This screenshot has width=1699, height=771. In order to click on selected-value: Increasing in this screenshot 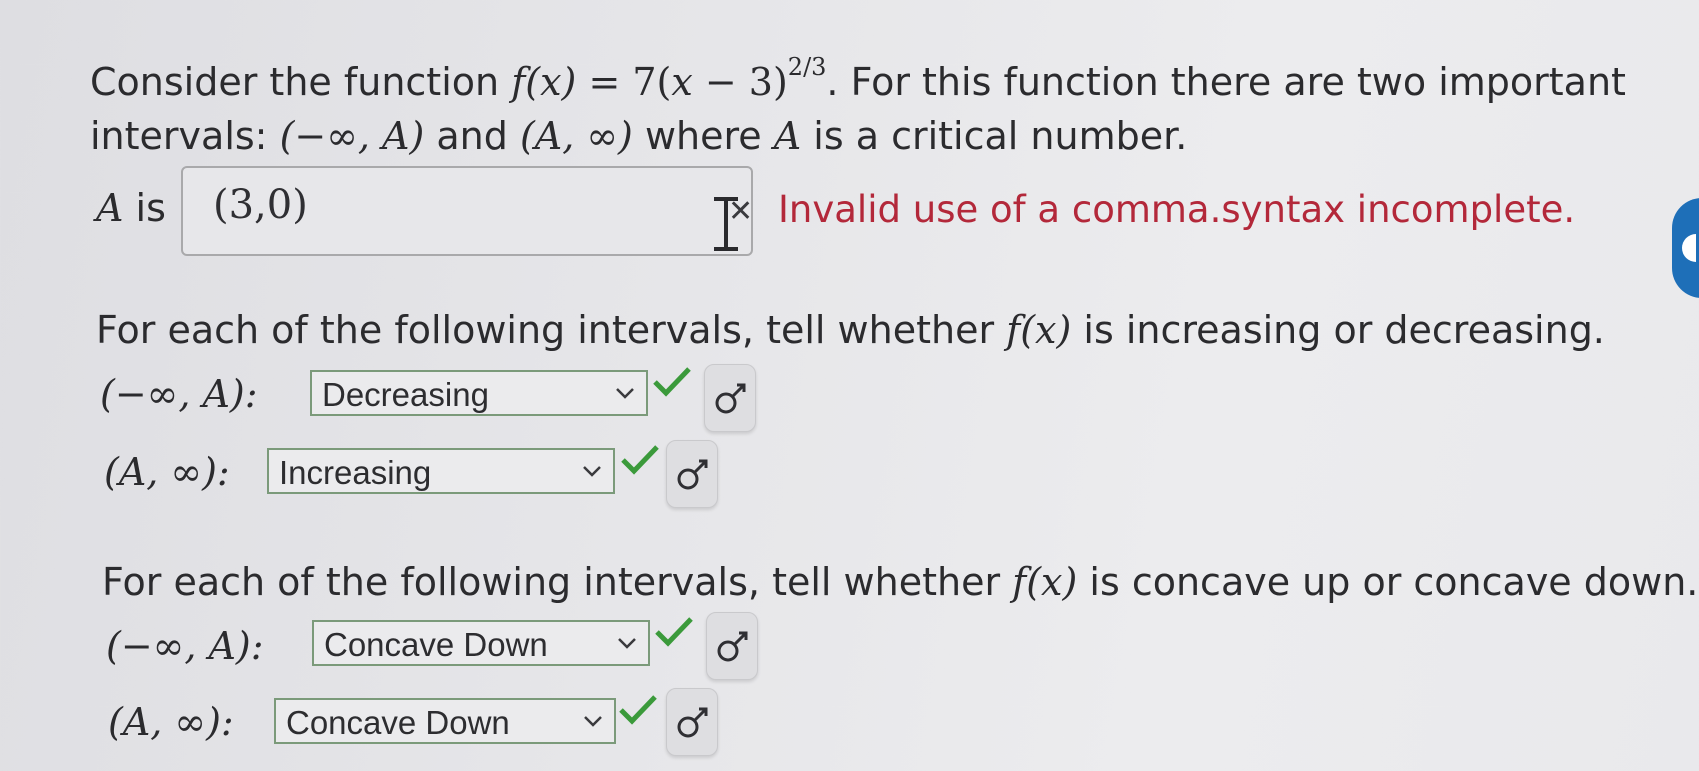, I will do `click(355, 472)`.